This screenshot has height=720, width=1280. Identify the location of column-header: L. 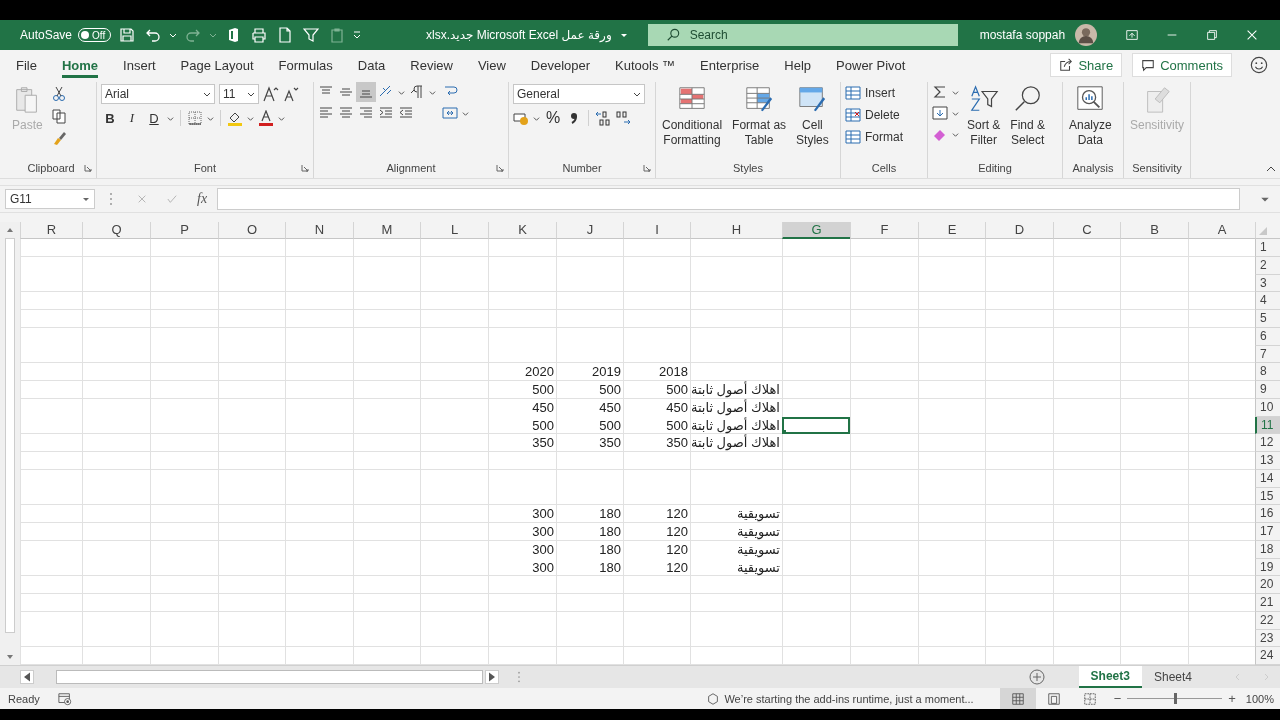
(454, 230).